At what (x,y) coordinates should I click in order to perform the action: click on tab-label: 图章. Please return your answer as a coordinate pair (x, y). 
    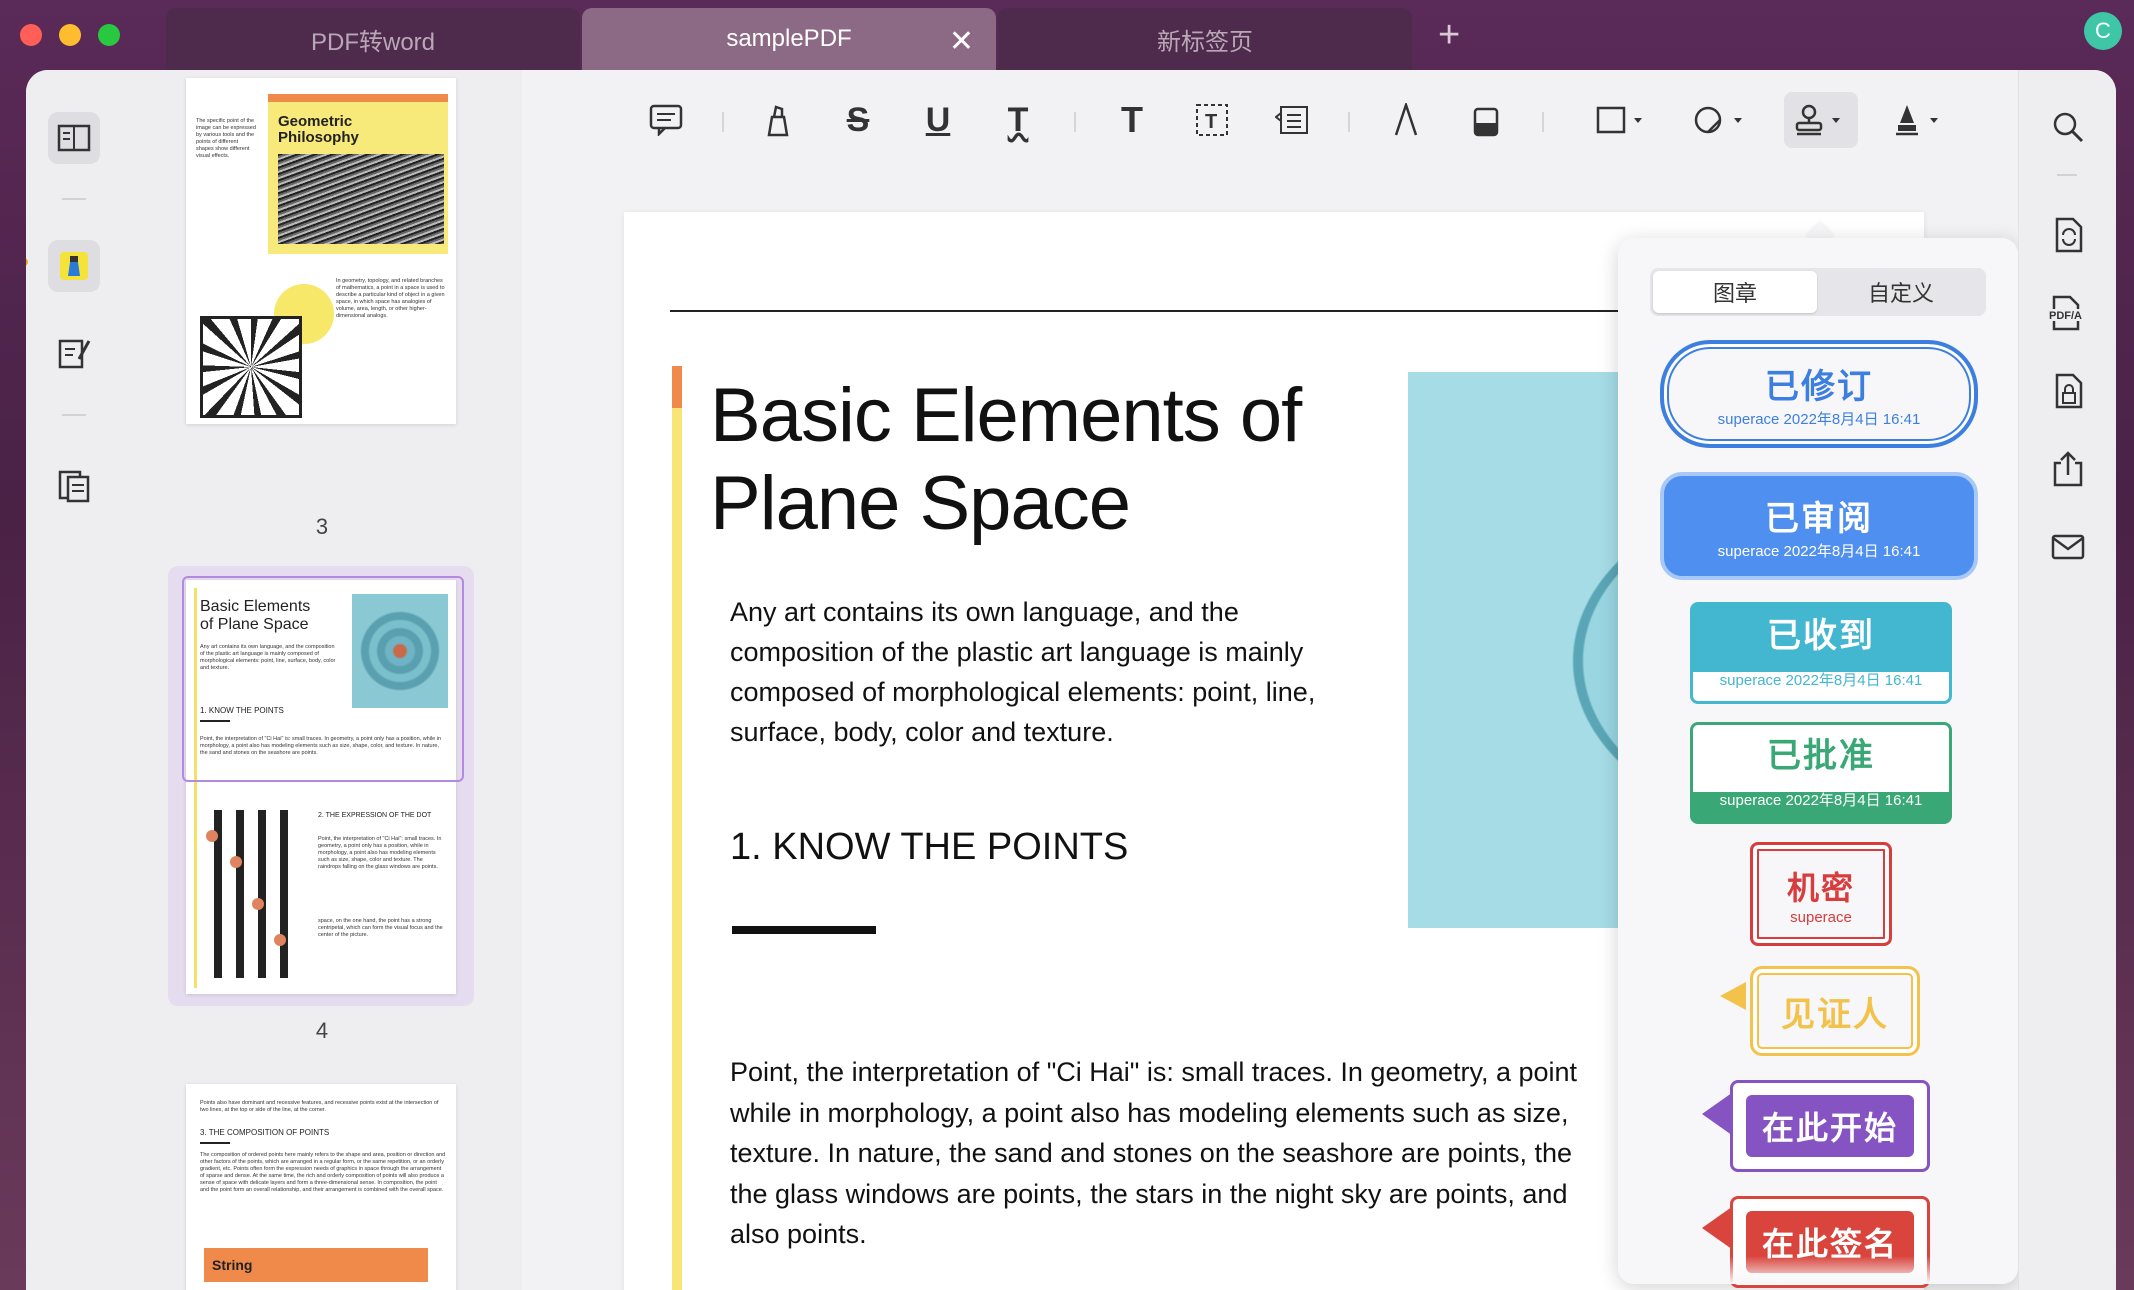
    Looking at the image, I should click on (1734, 293).